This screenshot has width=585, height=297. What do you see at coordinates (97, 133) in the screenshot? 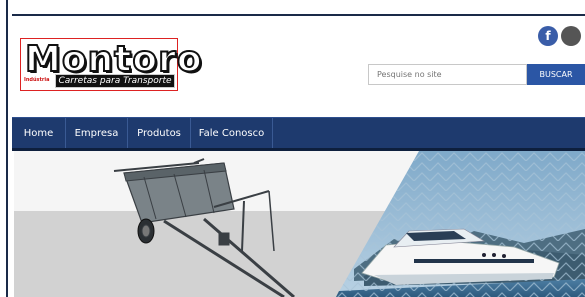
I see `nav-empresa: Empresa` at bounding box center [97, 133].